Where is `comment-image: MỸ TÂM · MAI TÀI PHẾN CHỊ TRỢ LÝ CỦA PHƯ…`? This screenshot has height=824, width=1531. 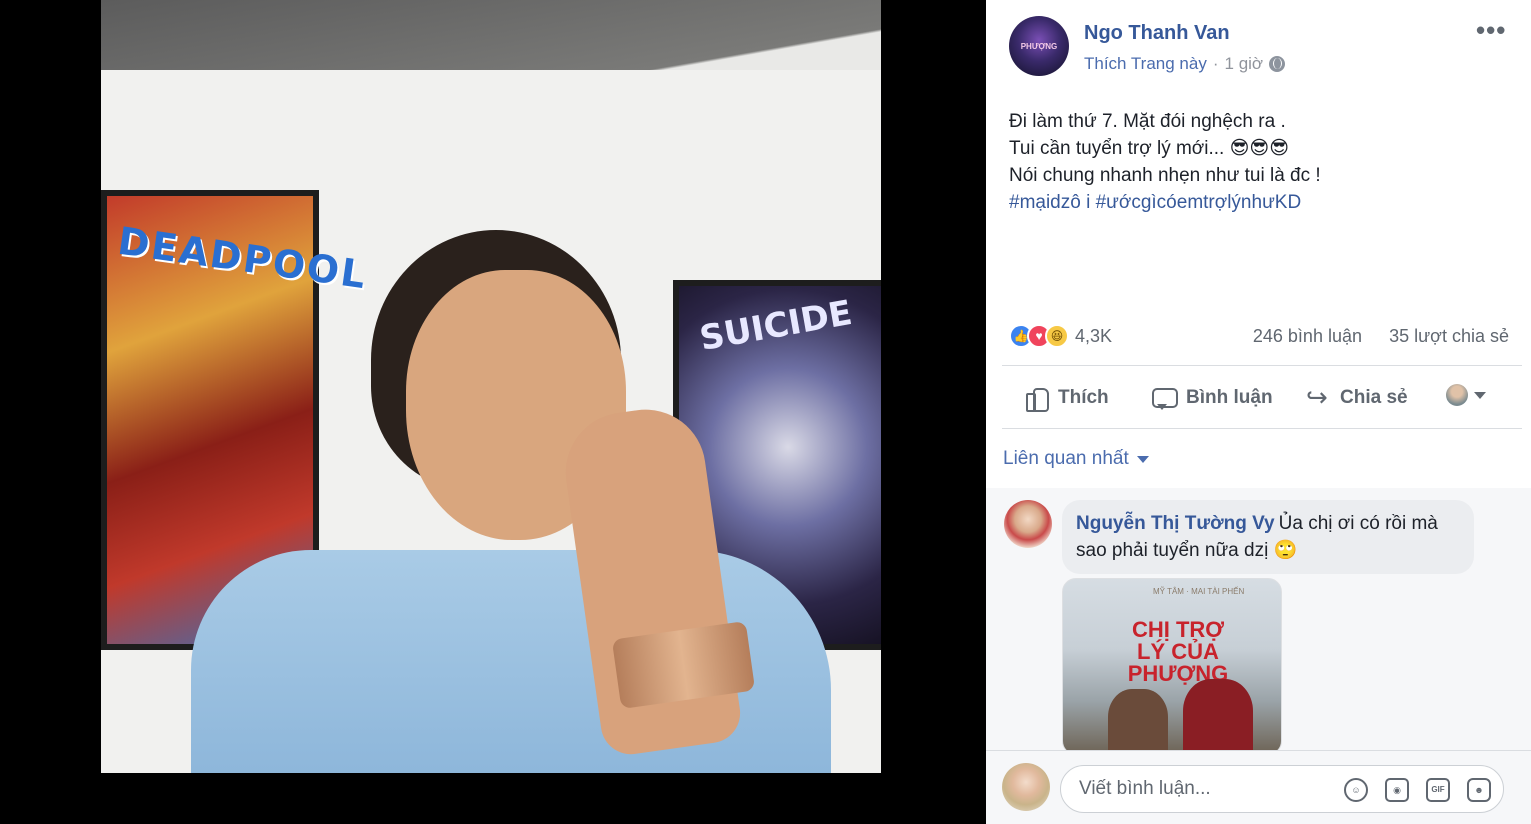 comment-image: MỸ TÂM · MAI TÀI PHẾN CHỊ TRỢ LÝ CỦA PHƯ… is located at coordinates (1172, 664).